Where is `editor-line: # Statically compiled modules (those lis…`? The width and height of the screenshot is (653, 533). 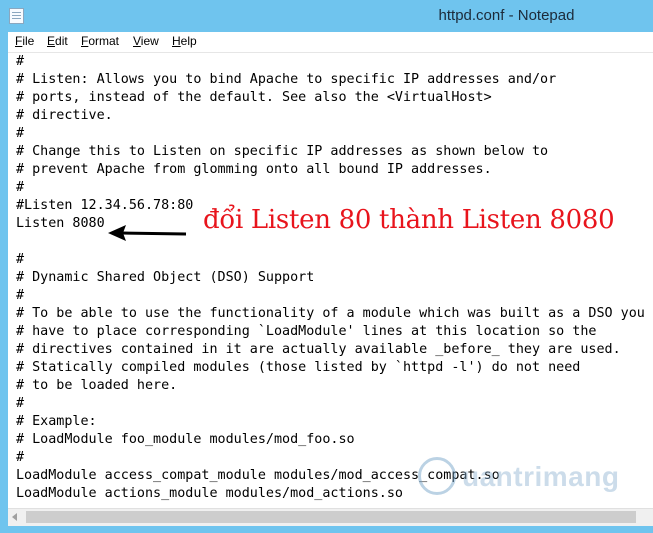
editor-line: # Statically compiled modules (those lis… is located at coordinates (298, 367).